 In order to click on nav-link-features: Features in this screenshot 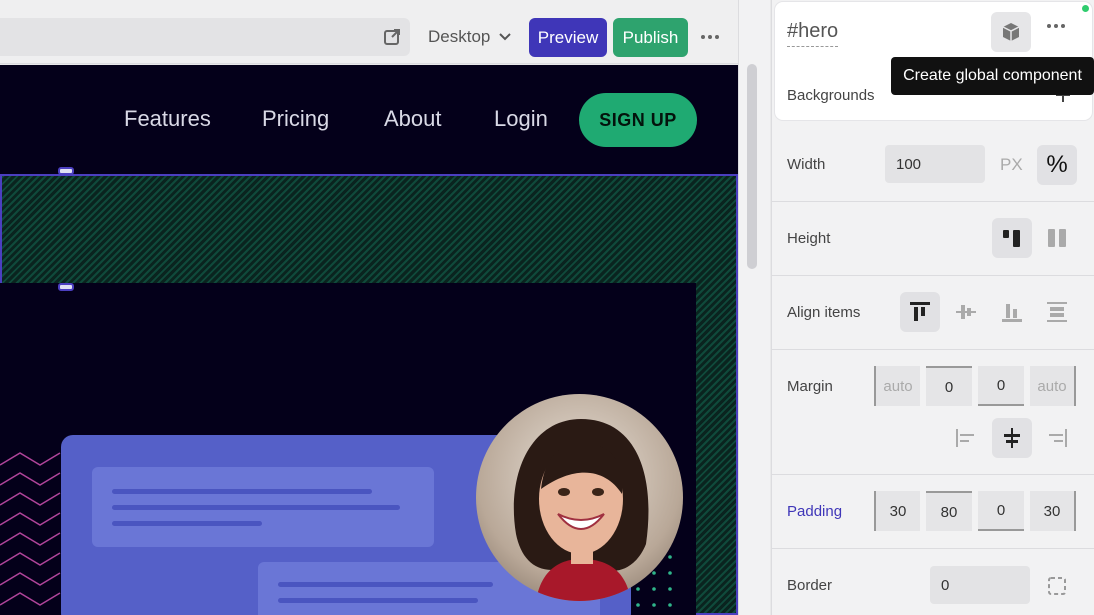, I will do `click(167, 119)`.